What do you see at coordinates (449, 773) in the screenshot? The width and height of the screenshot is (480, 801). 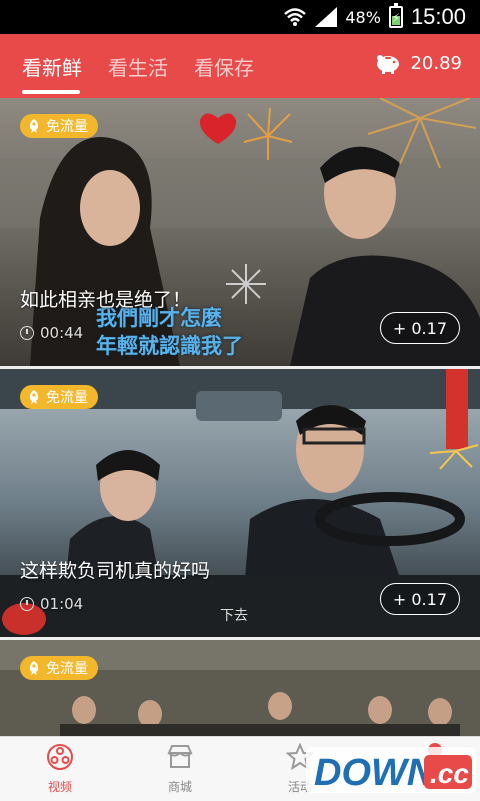 I see `svg-text: .cc` at bounding box center [449, 773].